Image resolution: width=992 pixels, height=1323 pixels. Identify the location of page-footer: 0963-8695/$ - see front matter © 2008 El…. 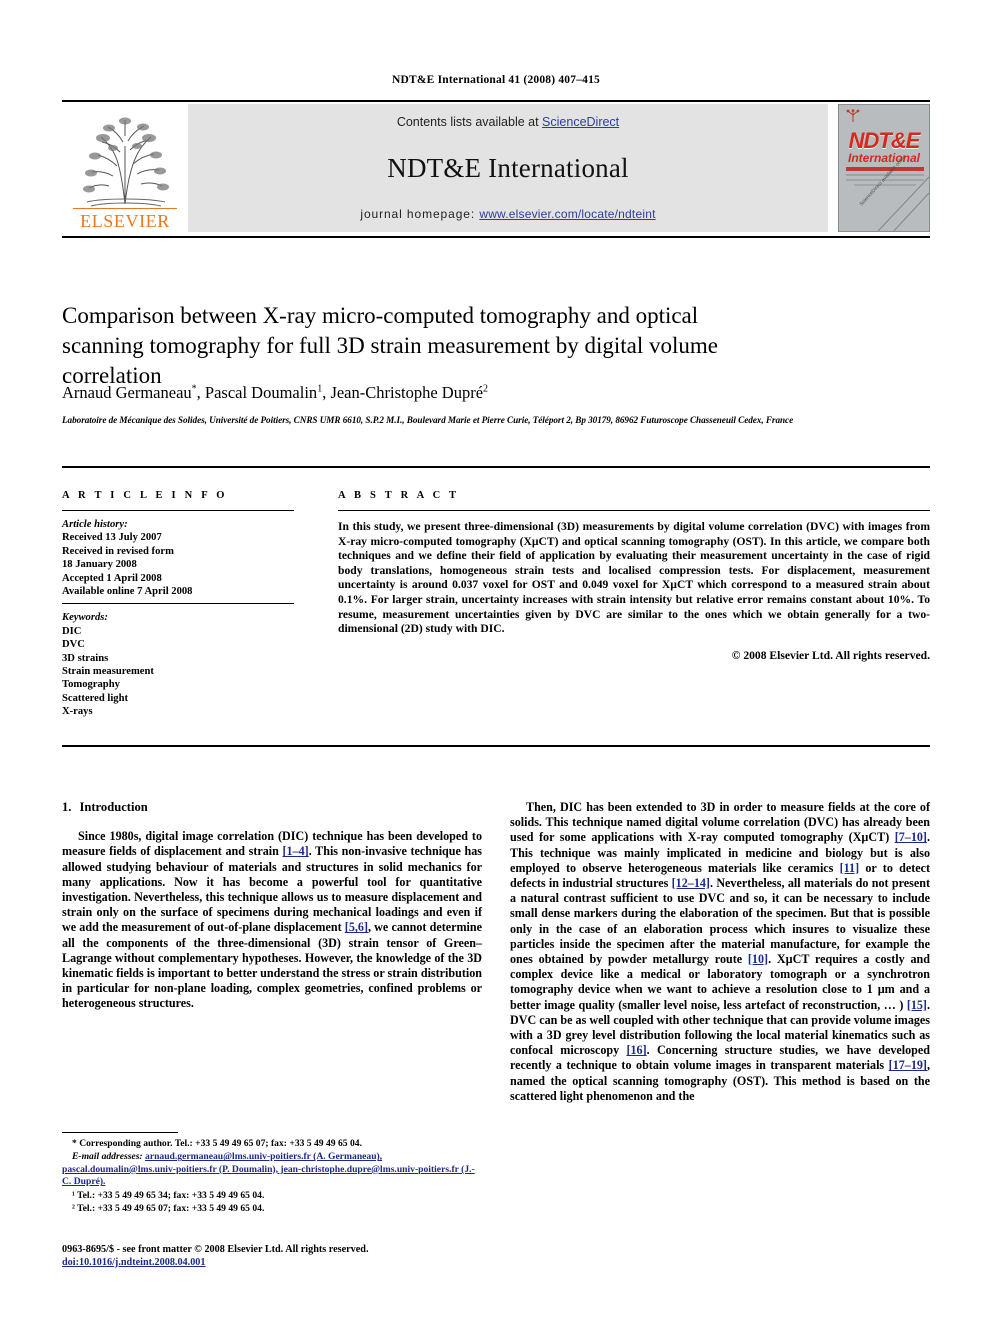
(277, 1256).